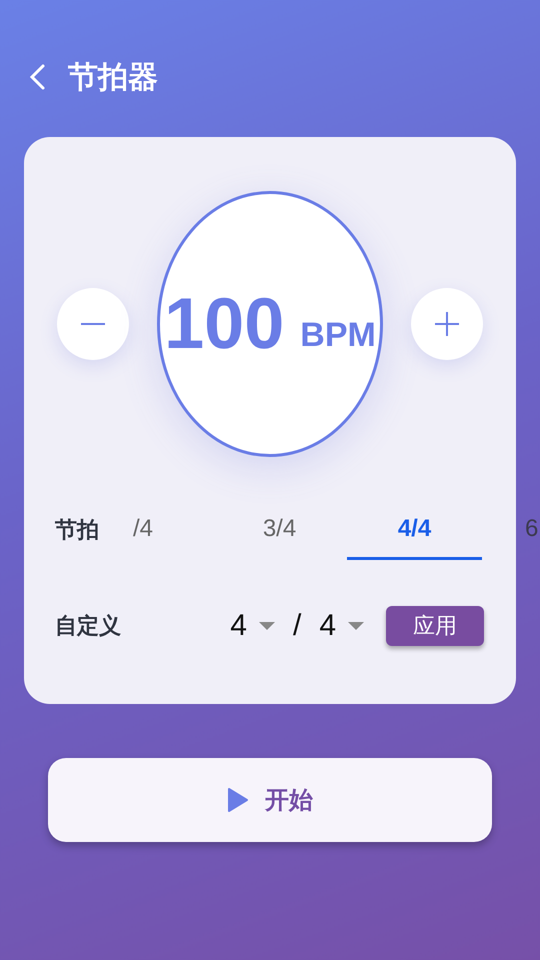  I want to click on tempo-value: 100, so click(224, 324).